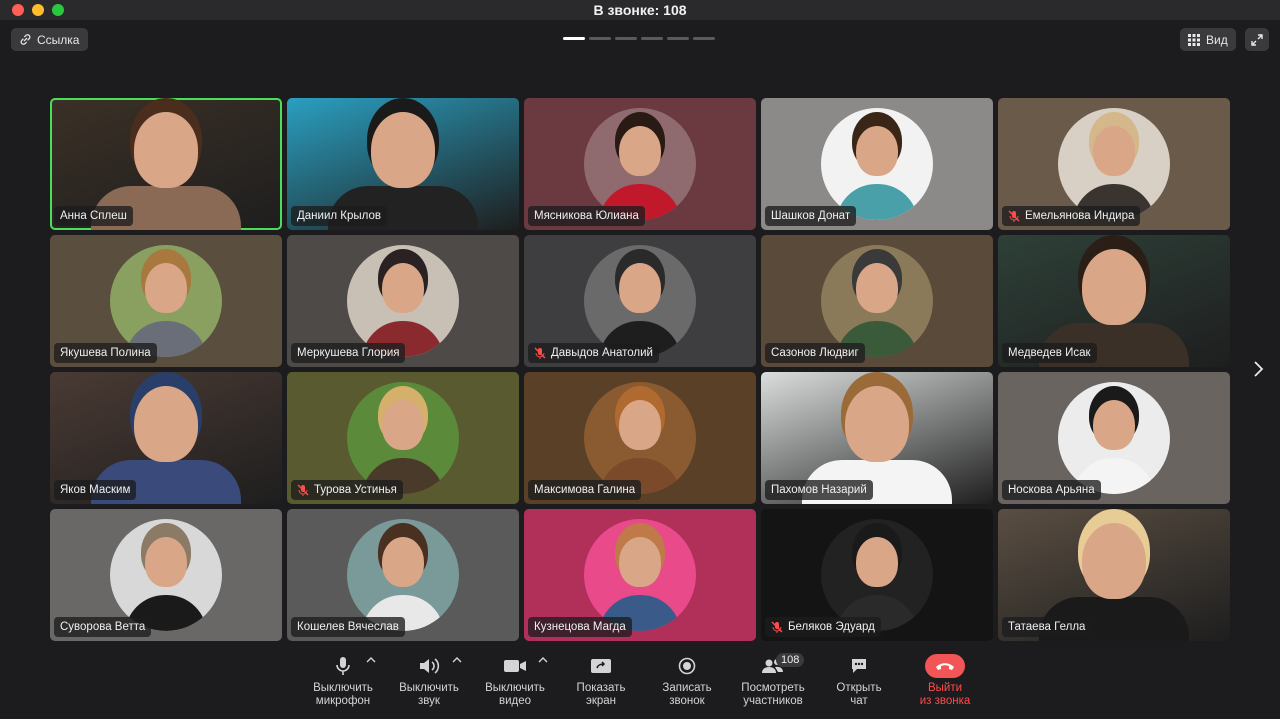 The image size is (1280, 719). I want to click on minimize-window-button, so click(38, 10).